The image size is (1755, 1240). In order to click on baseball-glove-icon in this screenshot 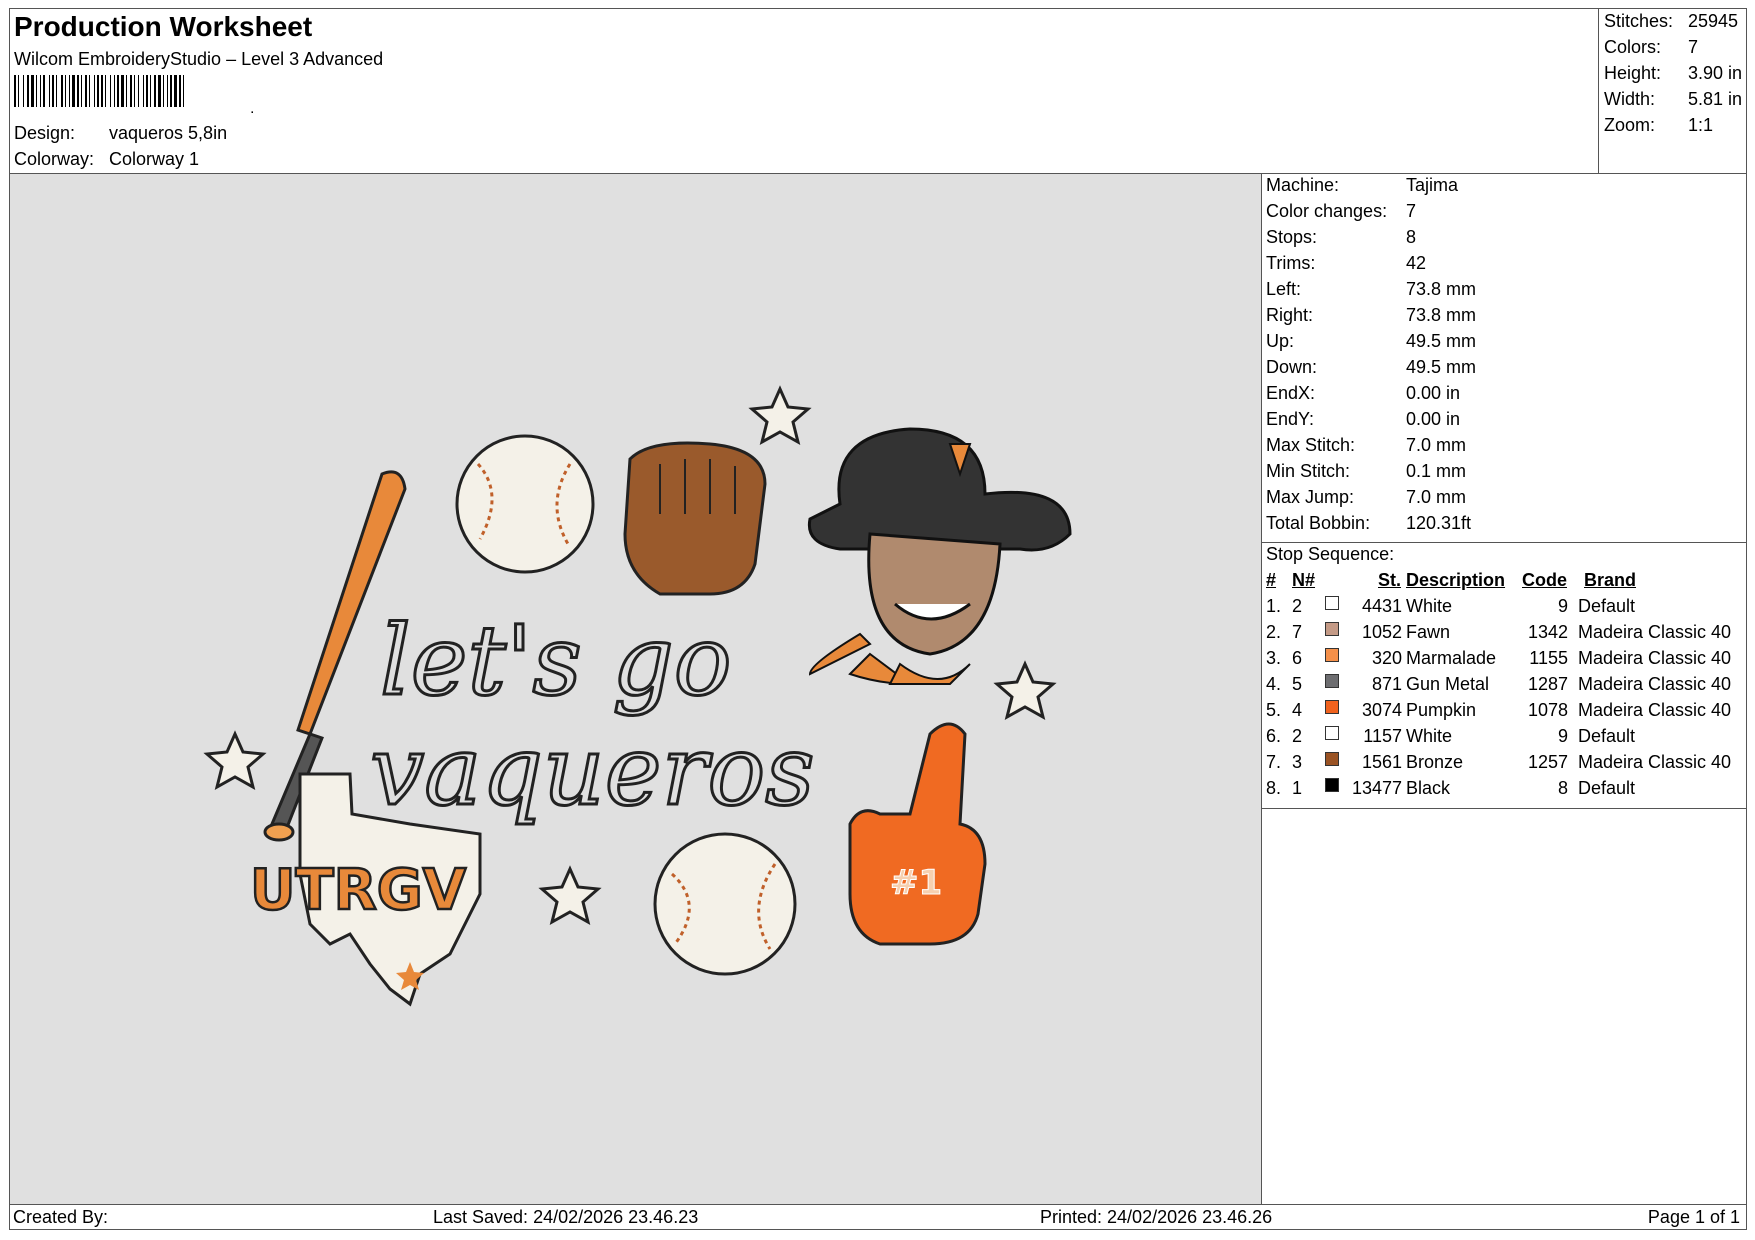, I will do `click(695, 518)`.